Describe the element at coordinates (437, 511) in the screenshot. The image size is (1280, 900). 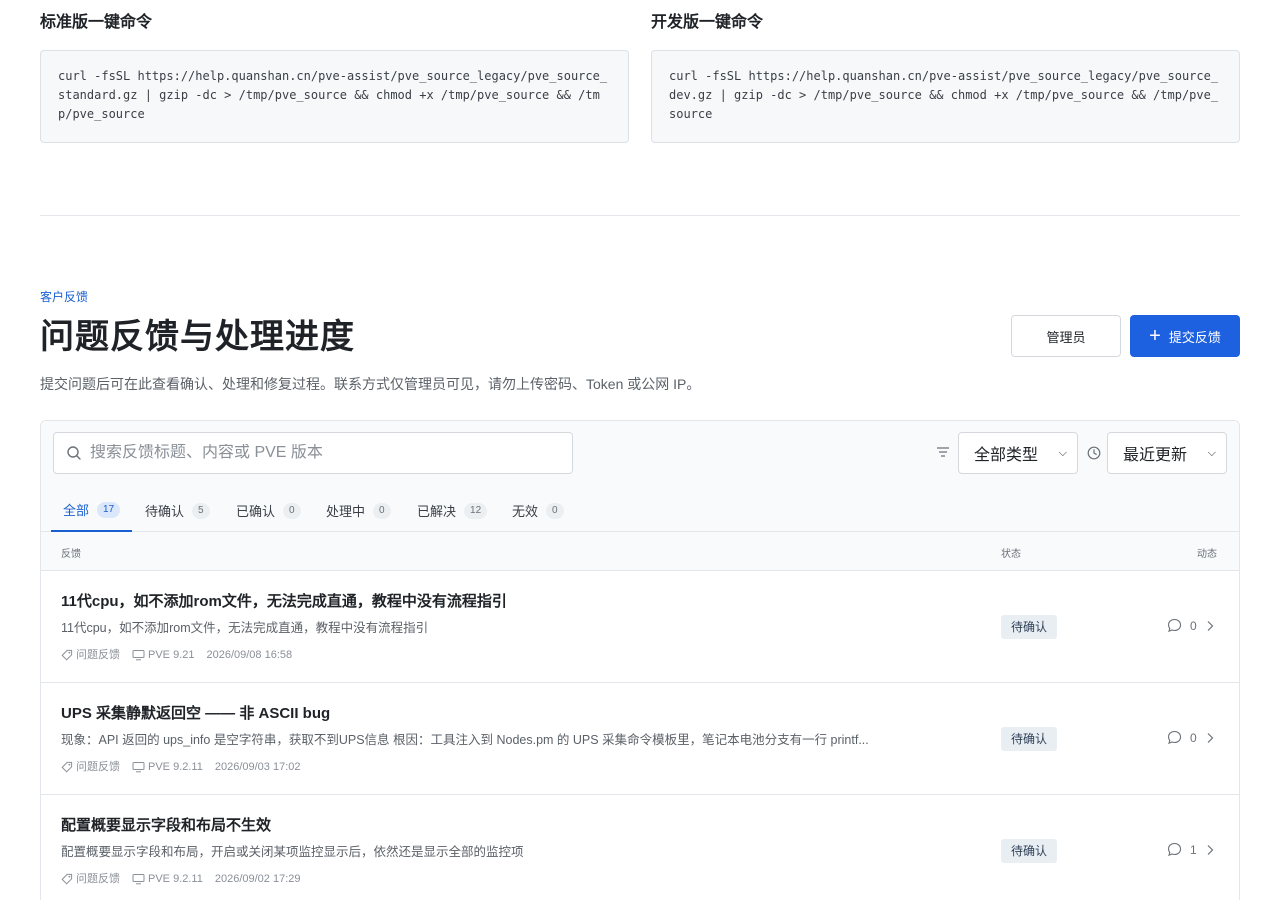
I see `tab-label: 已解决` at that location.